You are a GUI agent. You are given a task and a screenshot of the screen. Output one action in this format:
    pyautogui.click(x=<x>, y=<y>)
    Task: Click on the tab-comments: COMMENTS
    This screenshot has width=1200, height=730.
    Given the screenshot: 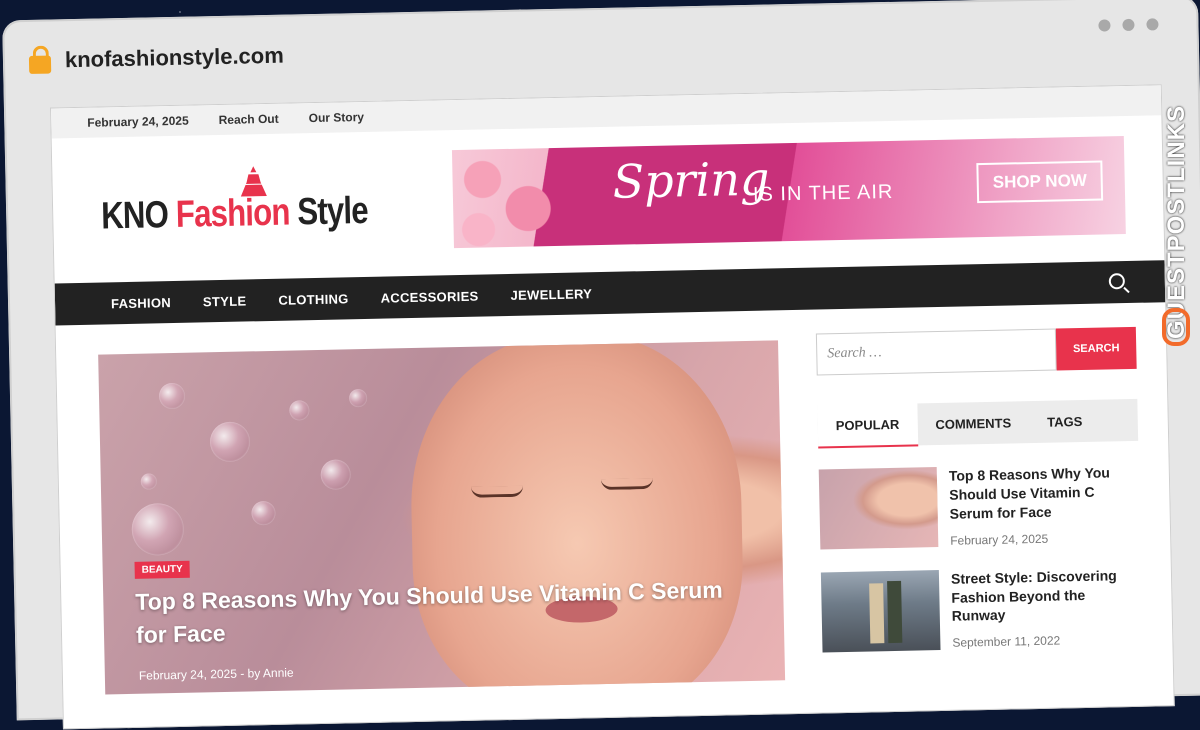 What is the action you would take?
    pyautogui.click(x=973, y=423)
    